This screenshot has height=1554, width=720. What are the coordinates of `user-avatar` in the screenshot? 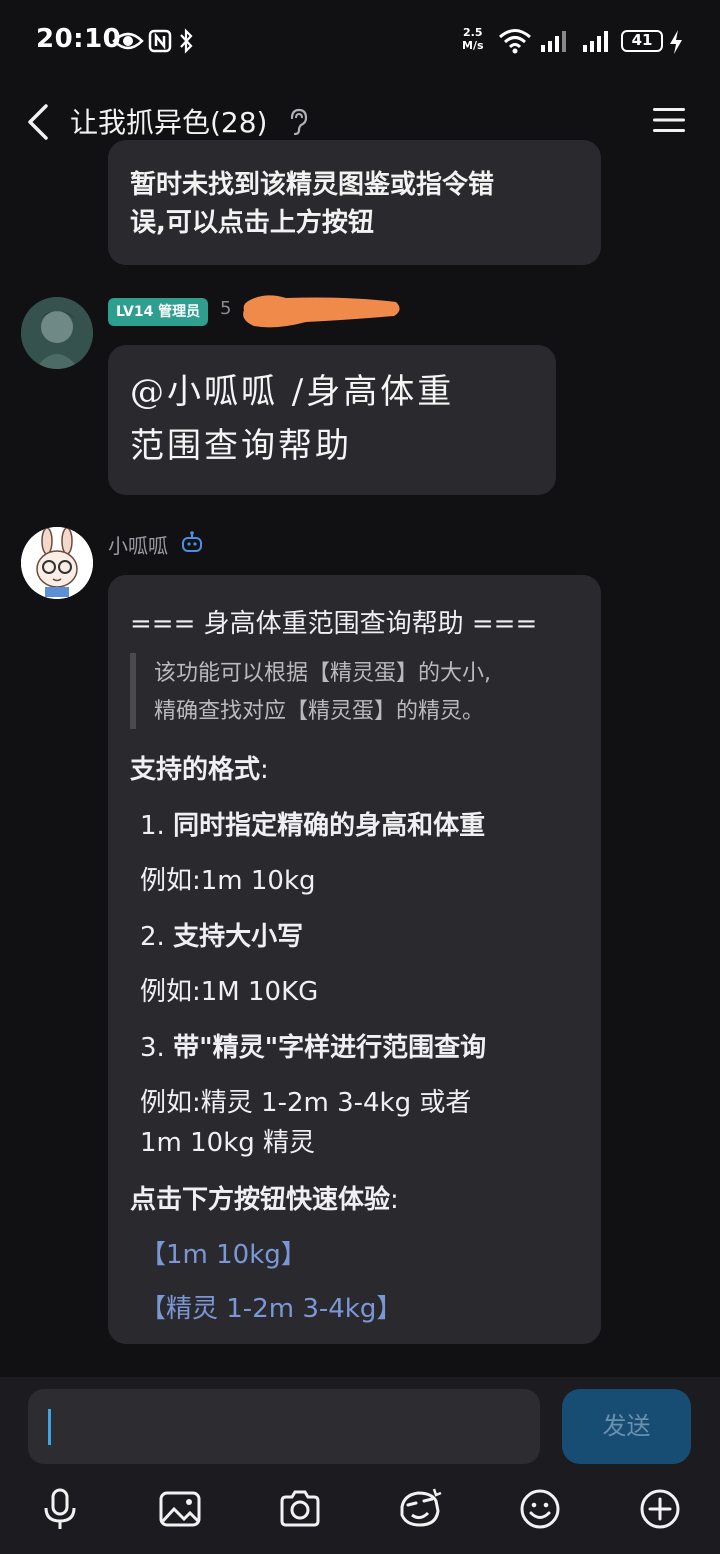 It's located at (57, 333).